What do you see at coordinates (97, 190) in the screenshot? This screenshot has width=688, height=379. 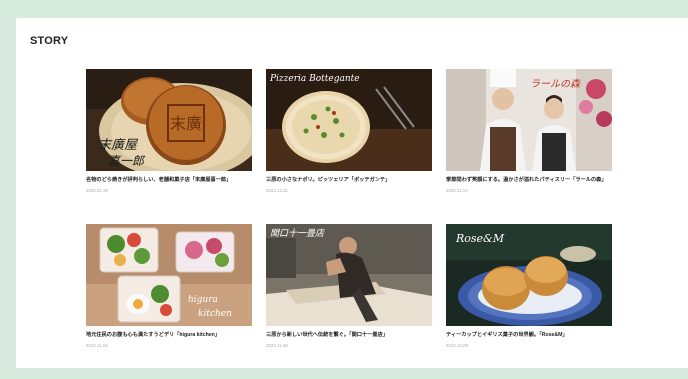 I see `story-date: 2022.02.20` at bounding box center [97, 190].